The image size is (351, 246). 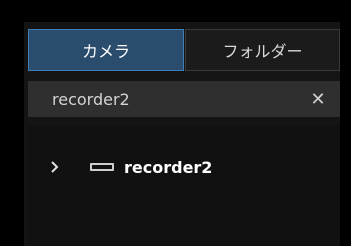 I want to click on tab-camera-label: カメラ, so click(x=105, y=51).